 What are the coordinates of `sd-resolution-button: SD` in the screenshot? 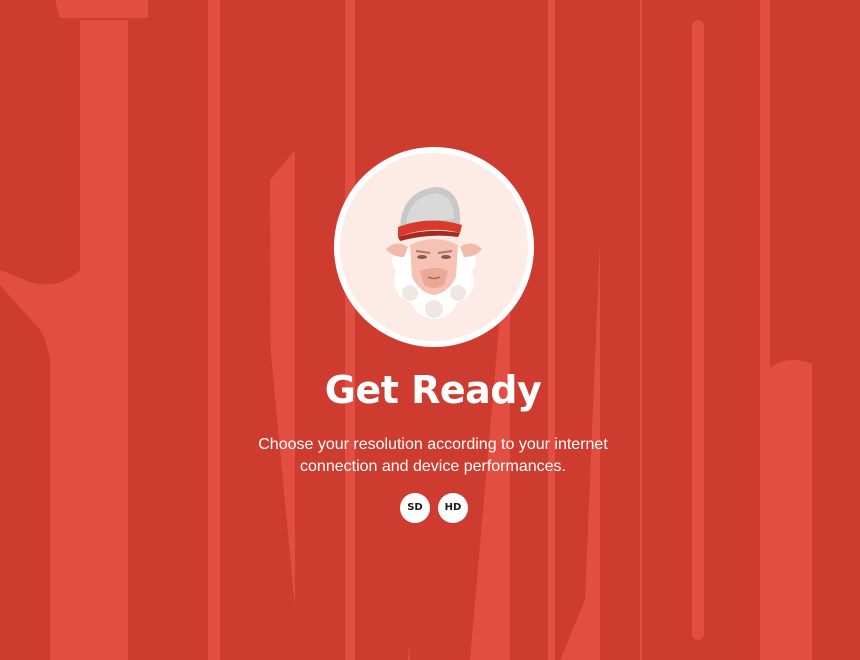 It's located at (415, 508).